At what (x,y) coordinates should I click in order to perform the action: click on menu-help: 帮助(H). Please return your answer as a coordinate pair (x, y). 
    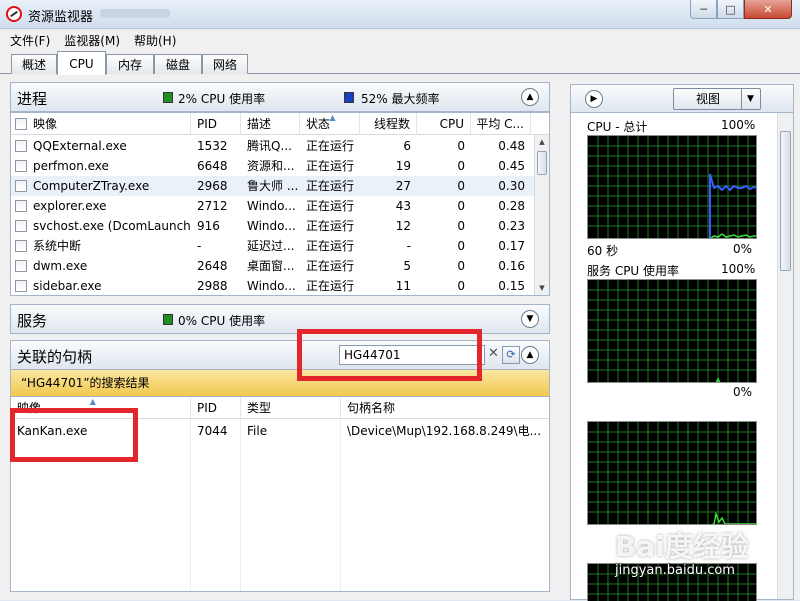
    Looking at the image, I should click on (155, 40).